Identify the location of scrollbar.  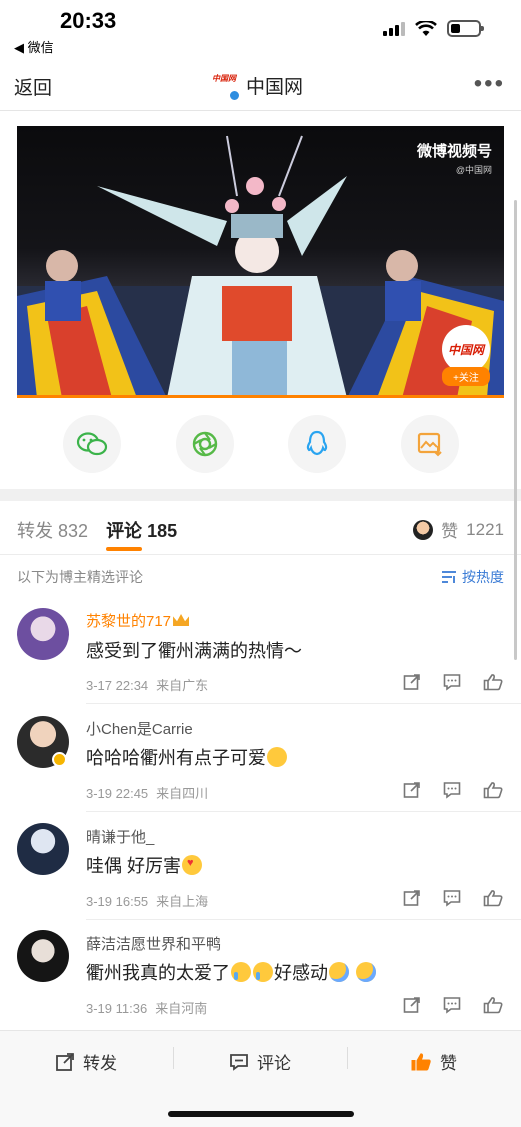
(515, 430).